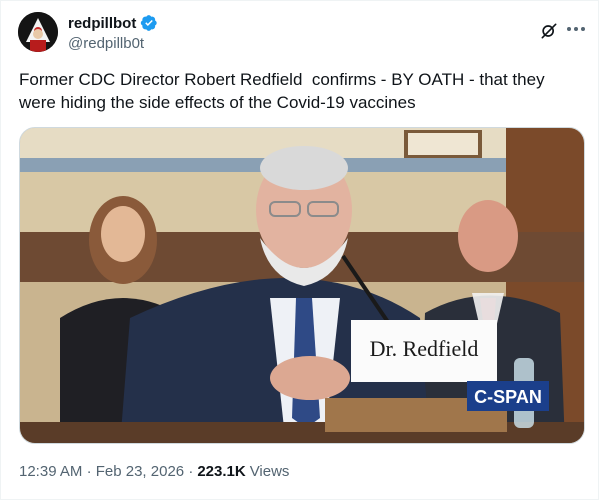 Image resolution: width=599 pixels, height=500 pixels. I want to click on broadcaster-logo: C-SPAN, so click(508, 397).